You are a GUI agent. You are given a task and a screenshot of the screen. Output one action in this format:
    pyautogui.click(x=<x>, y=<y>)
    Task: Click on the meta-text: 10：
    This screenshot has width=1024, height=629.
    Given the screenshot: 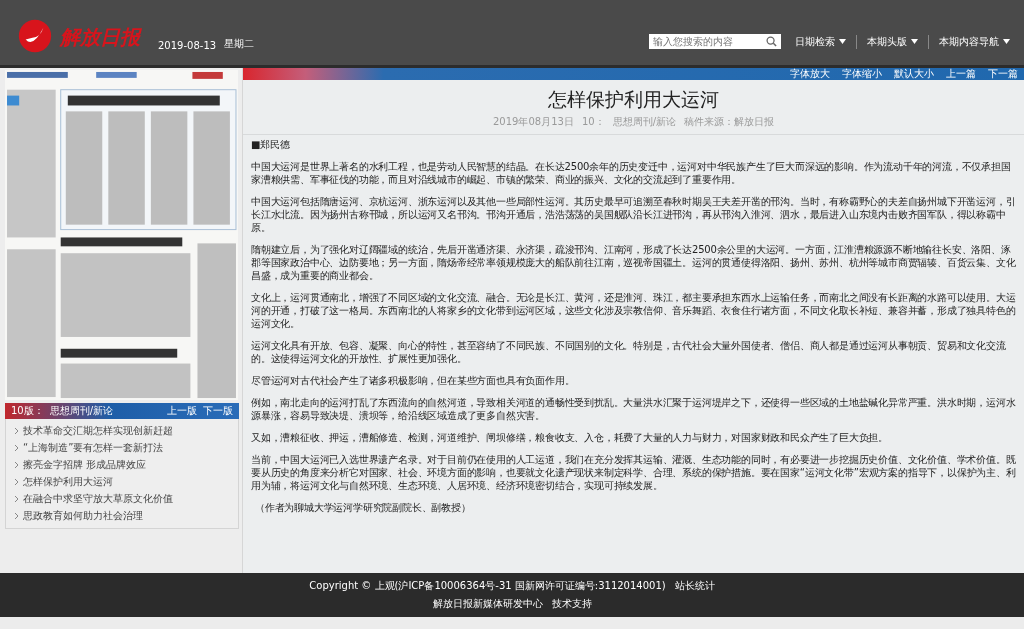 What is the action you would take?
    pyautogui.click(x=593, y=122)
    